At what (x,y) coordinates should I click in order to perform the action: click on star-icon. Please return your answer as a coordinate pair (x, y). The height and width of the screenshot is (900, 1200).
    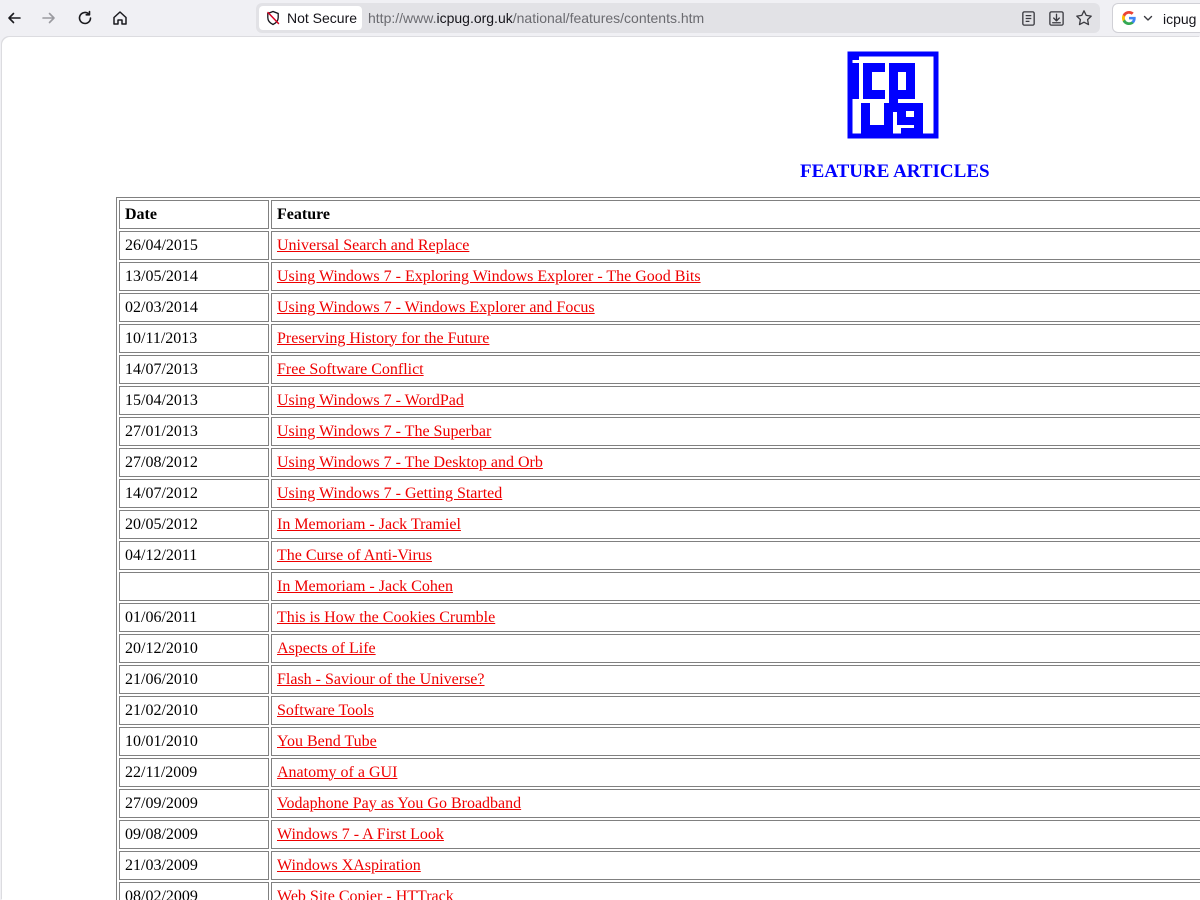
    Looking at the image, I should click on (1084, 18).